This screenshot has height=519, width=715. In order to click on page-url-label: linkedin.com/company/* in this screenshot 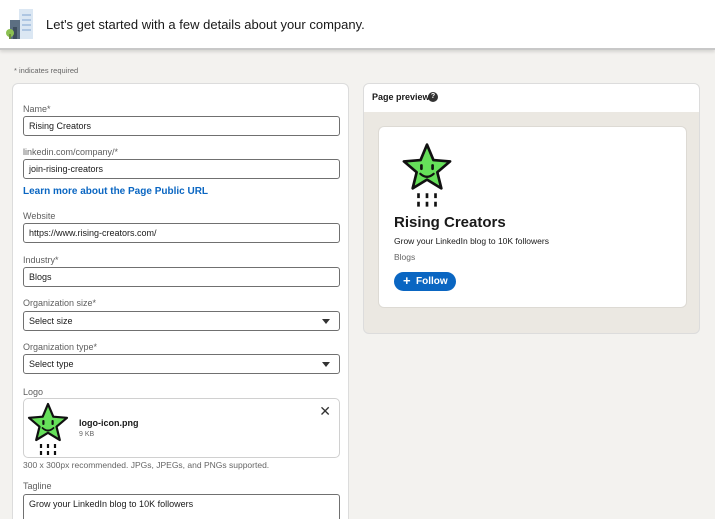, I will do `click(71, 152)`.